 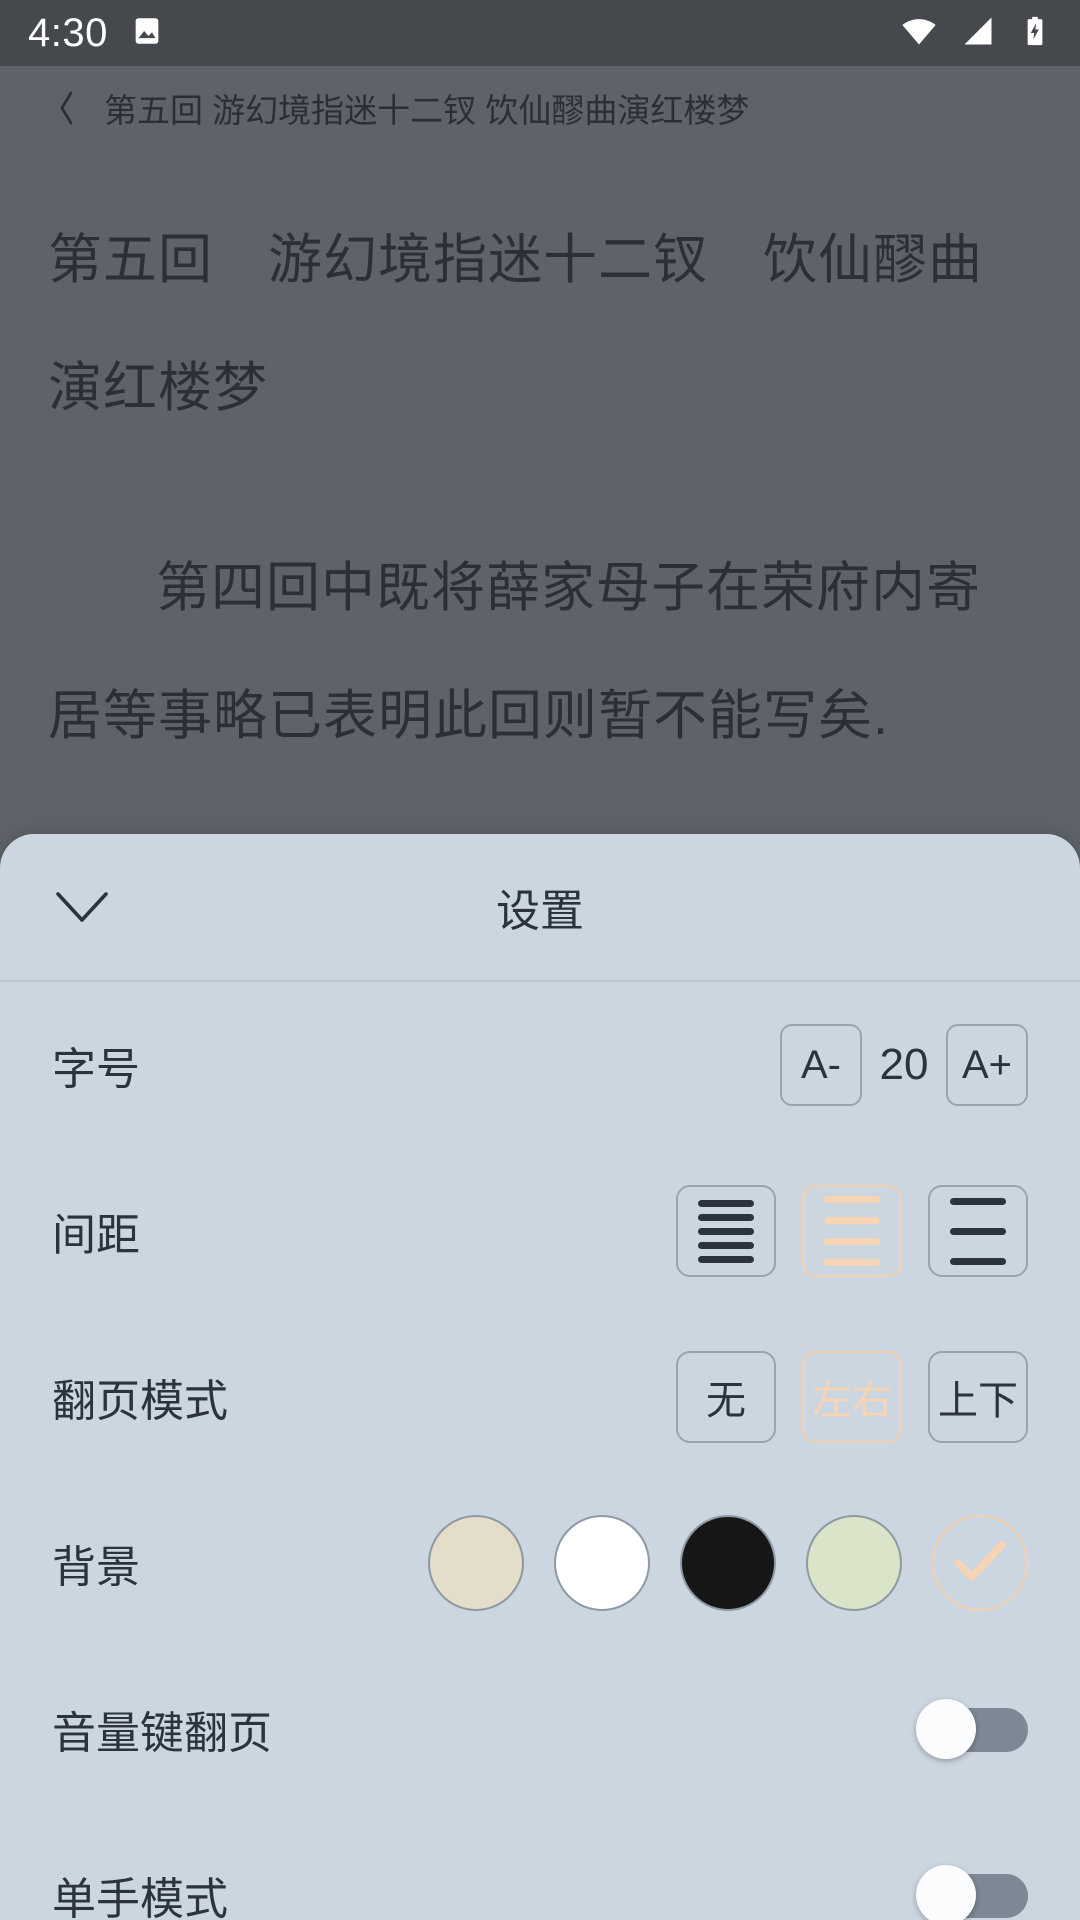 I want to click on spacing-option-medium, so click(x=852, y=1231).